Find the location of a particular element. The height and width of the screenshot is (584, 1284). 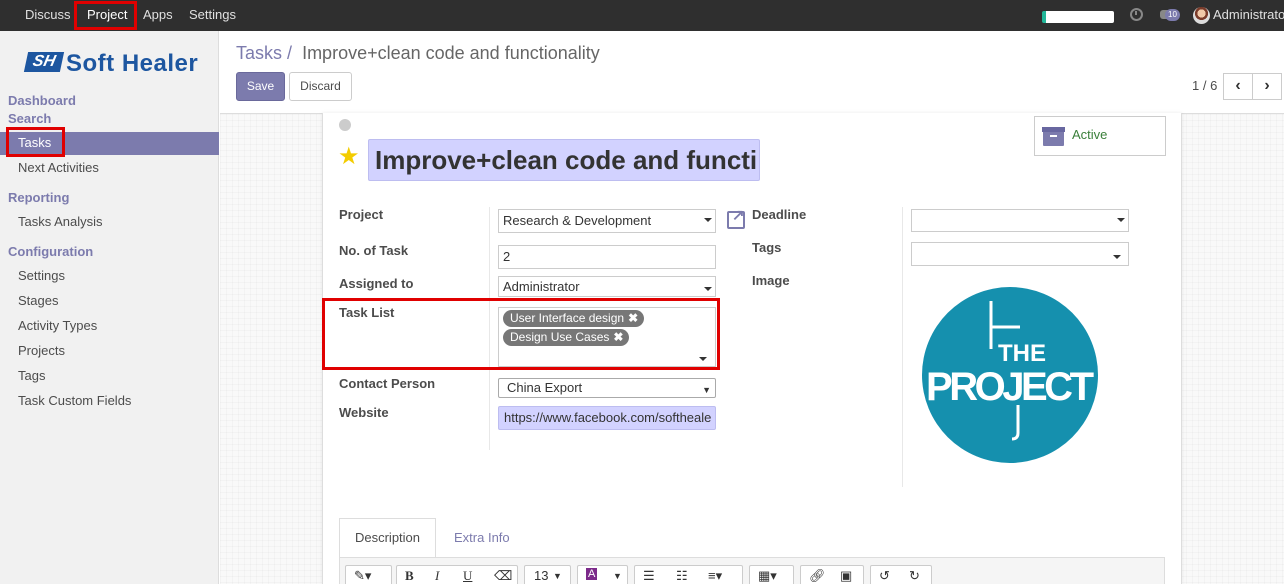

menu-settings: Settings is located at coordinates (212, 15).